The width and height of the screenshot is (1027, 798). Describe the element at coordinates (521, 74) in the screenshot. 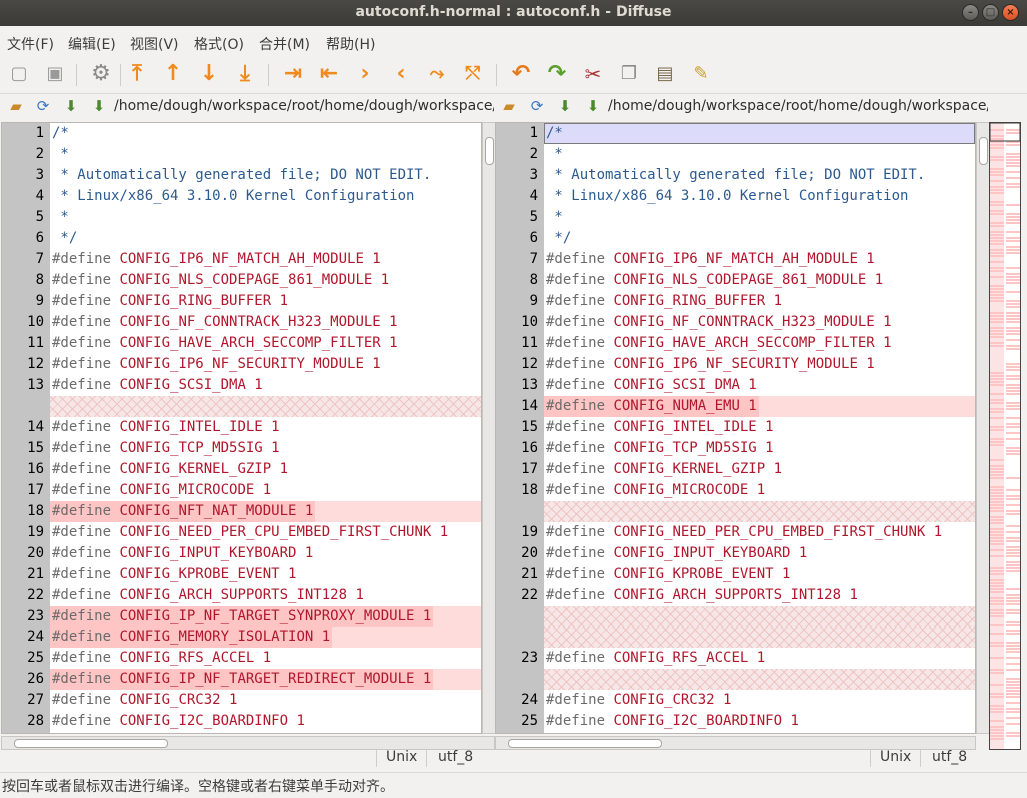

I see `undo-icon: ↶` at that location.